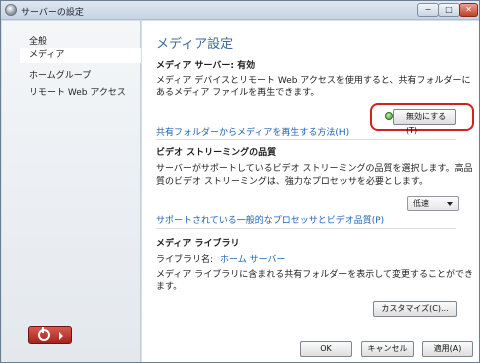 This screenshot has width=480, height=363. Describe the element at coordinates (185, 260) in the screenshot. I see `library-name-label: ライブラリ名:` at that location.